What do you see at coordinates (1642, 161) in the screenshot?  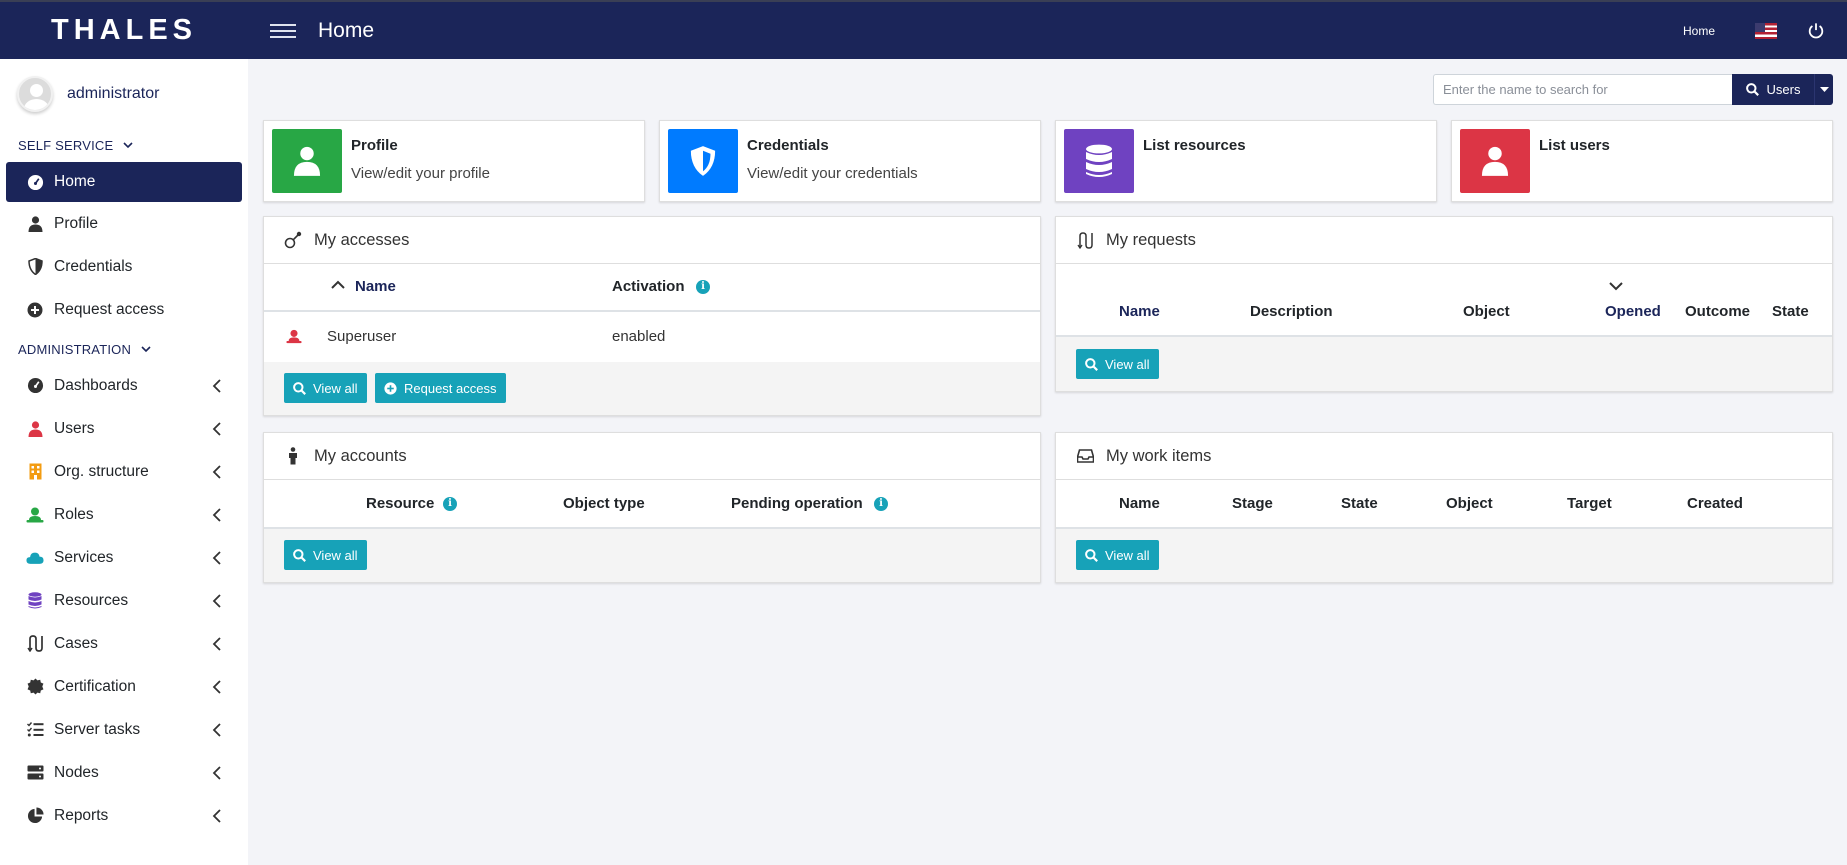 I see `tile-list-users: List users` at bounding box center [1642, 161].